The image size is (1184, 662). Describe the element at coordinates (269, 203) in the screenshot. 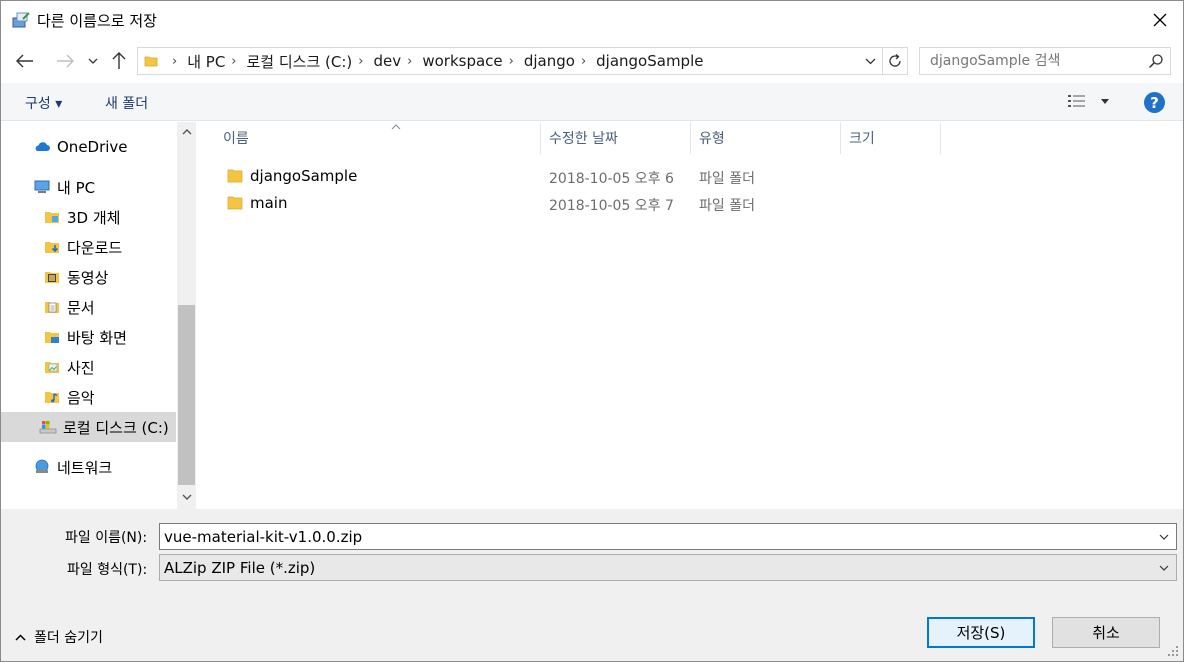

I see `file-name: main` at that location.